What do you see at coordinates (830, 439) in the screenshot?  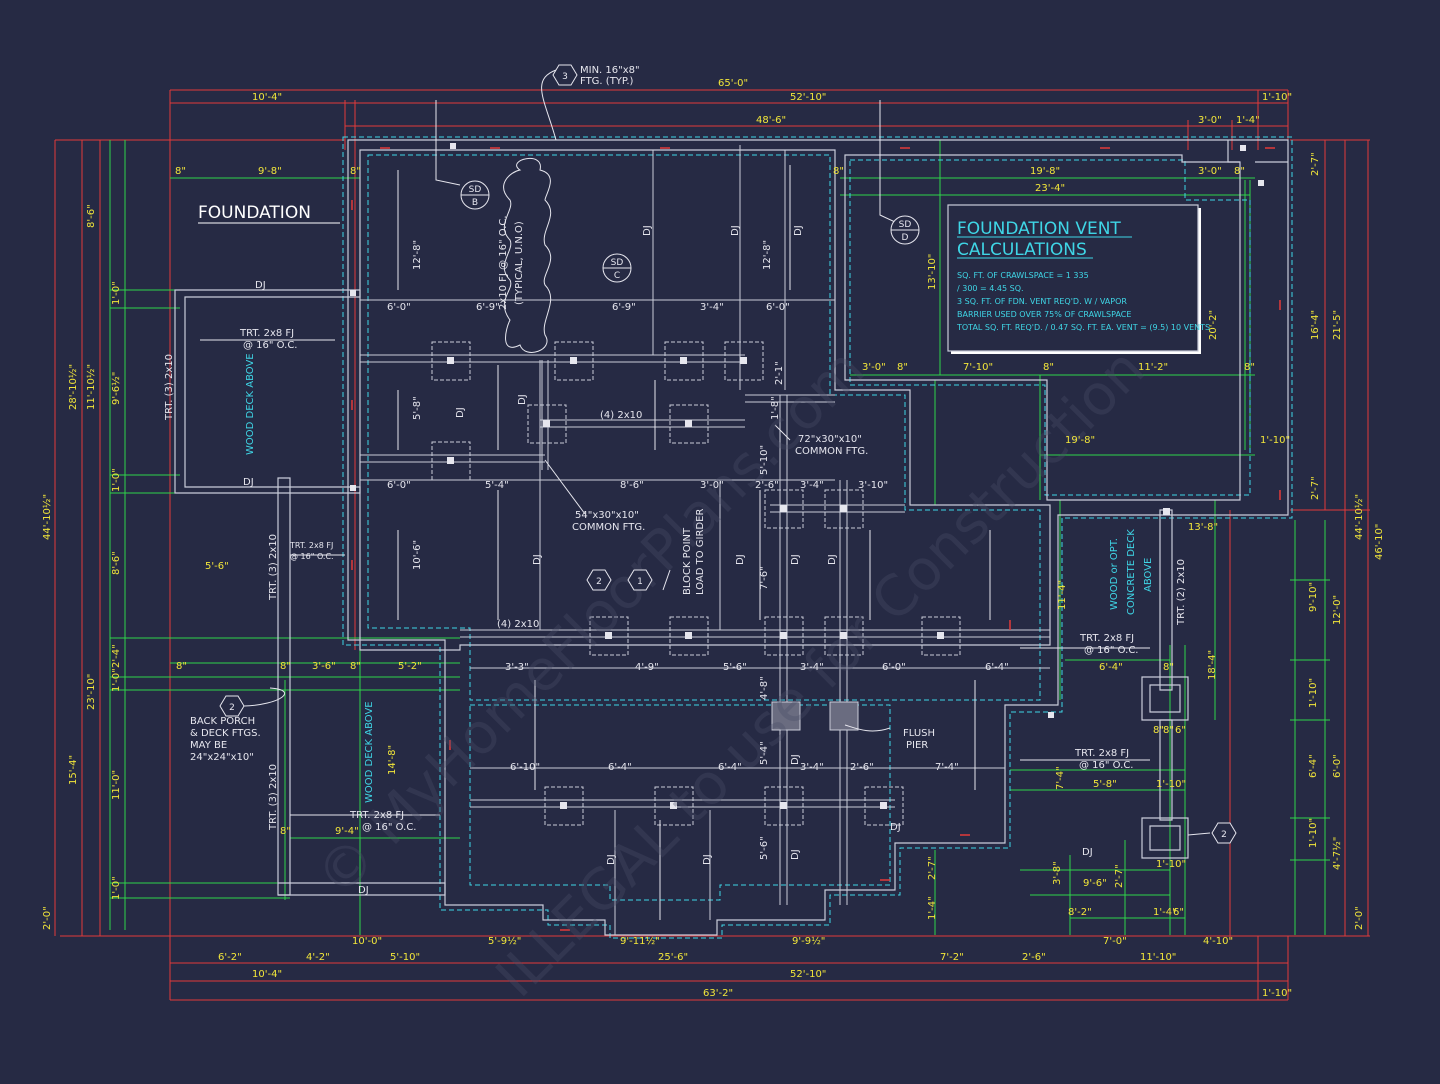 I see `note-common-ftg-1a: 72"x30"x10"` at bounding box center [830, 439].